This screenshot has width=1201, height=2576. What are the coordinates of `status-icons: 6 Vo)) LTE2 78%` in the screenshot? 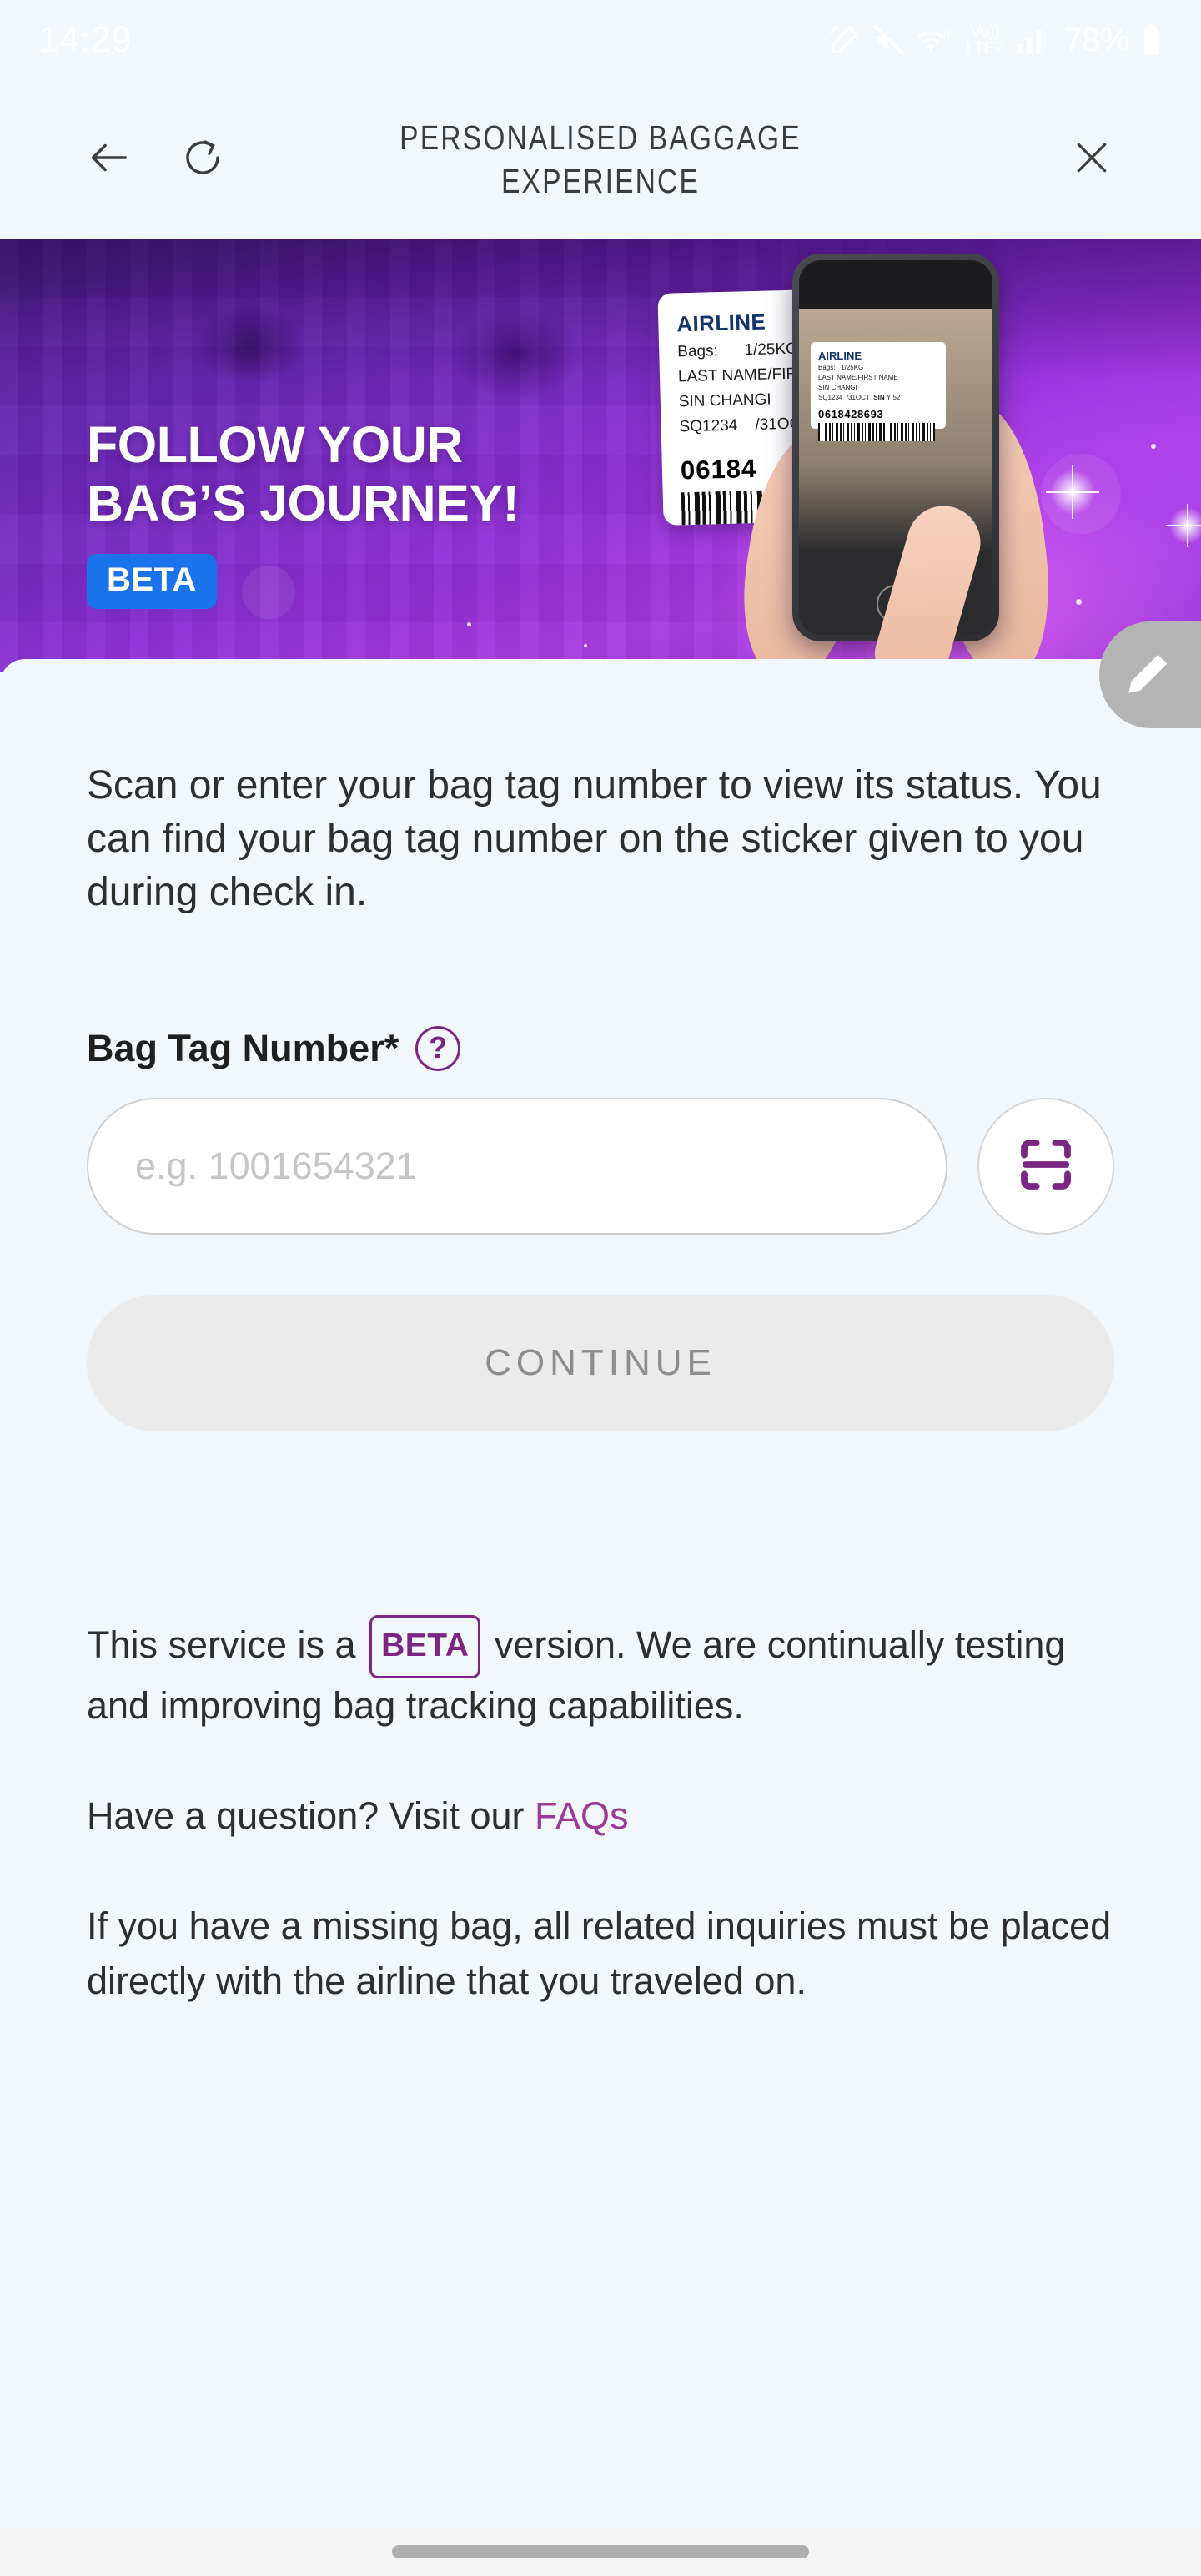 It's located at (995, 40).